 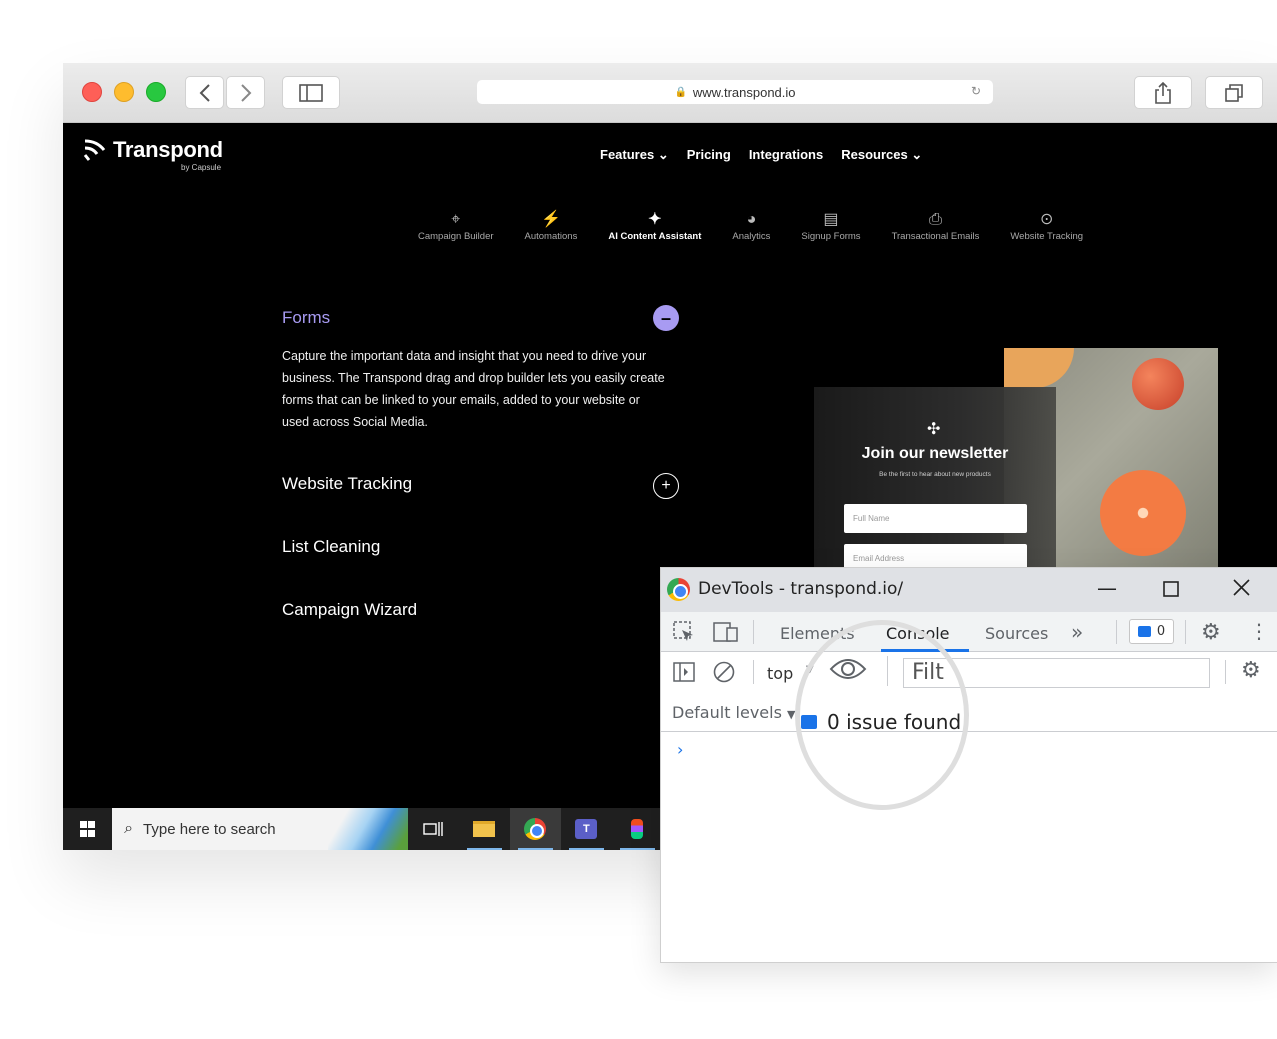 I want to click on browser-toolbar: 🔒 www.transpond.io ↻, so click(x=670, y=93).